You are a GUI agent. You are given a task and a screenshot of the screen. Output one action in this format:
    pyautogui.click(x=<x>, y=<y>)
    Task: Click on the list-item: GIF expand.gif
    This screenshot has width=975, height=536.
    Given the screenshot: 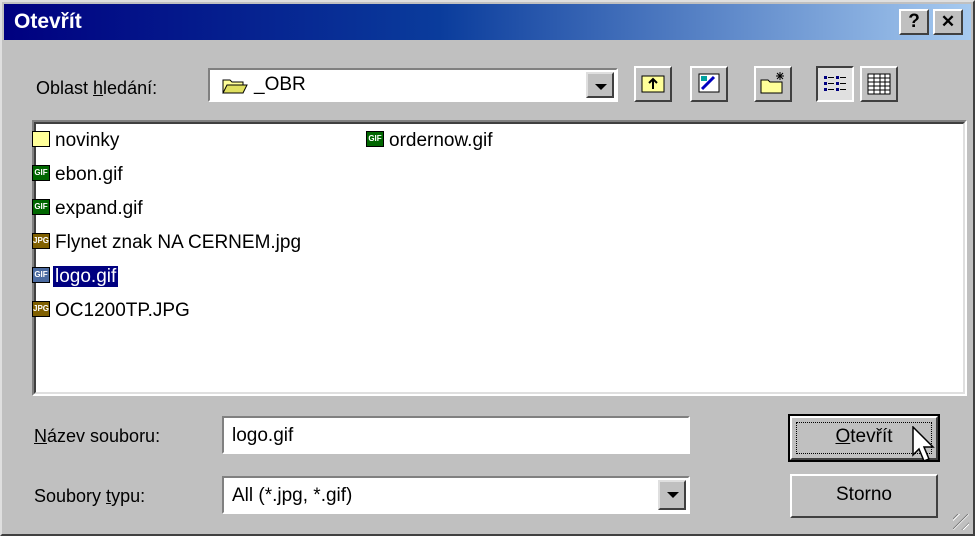 What is the action you would take?
    pyautogui.click(x=88, y=210)
    